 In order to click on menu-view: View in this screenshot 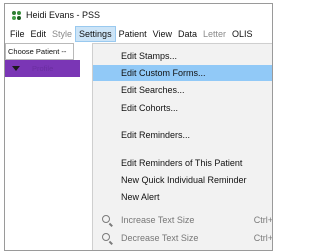, I will do `click(162, 34)`.